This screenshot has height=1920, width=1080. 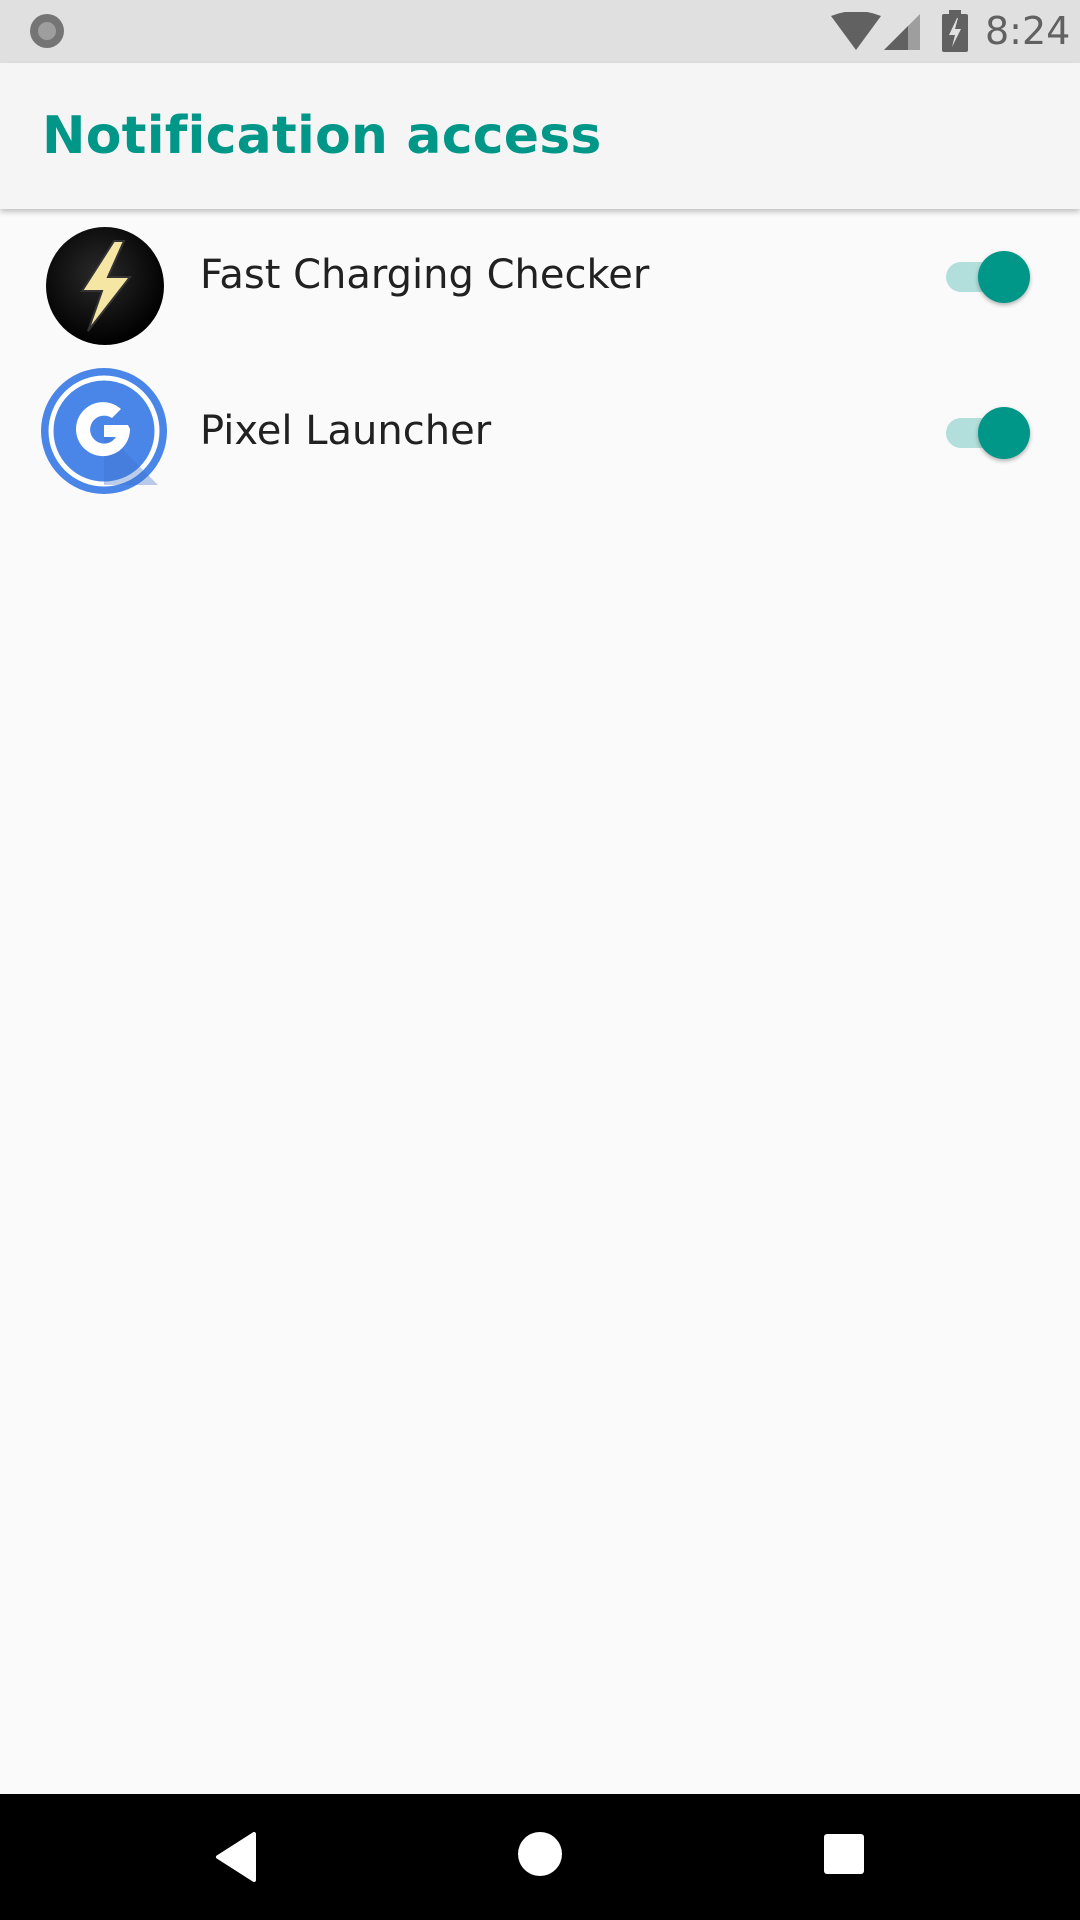 I want to click on wifi-icon, so click(x=856, y=31).